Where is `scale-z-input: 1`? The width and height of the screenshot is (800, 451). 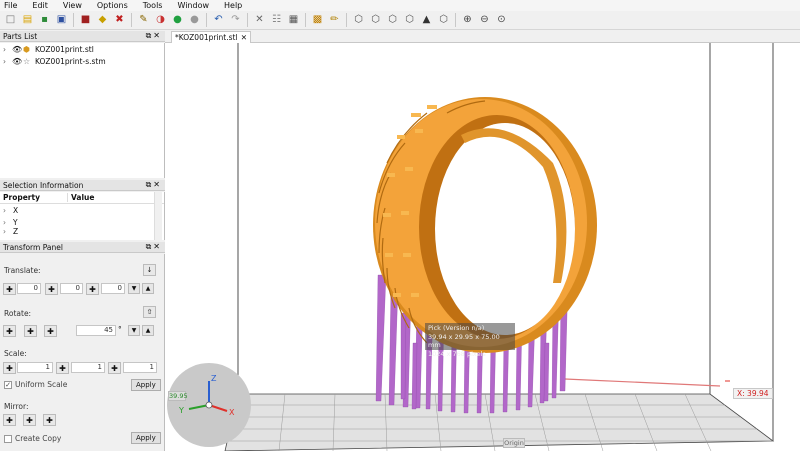
scale-z-input: 1 is located at coordinates (140, 367).